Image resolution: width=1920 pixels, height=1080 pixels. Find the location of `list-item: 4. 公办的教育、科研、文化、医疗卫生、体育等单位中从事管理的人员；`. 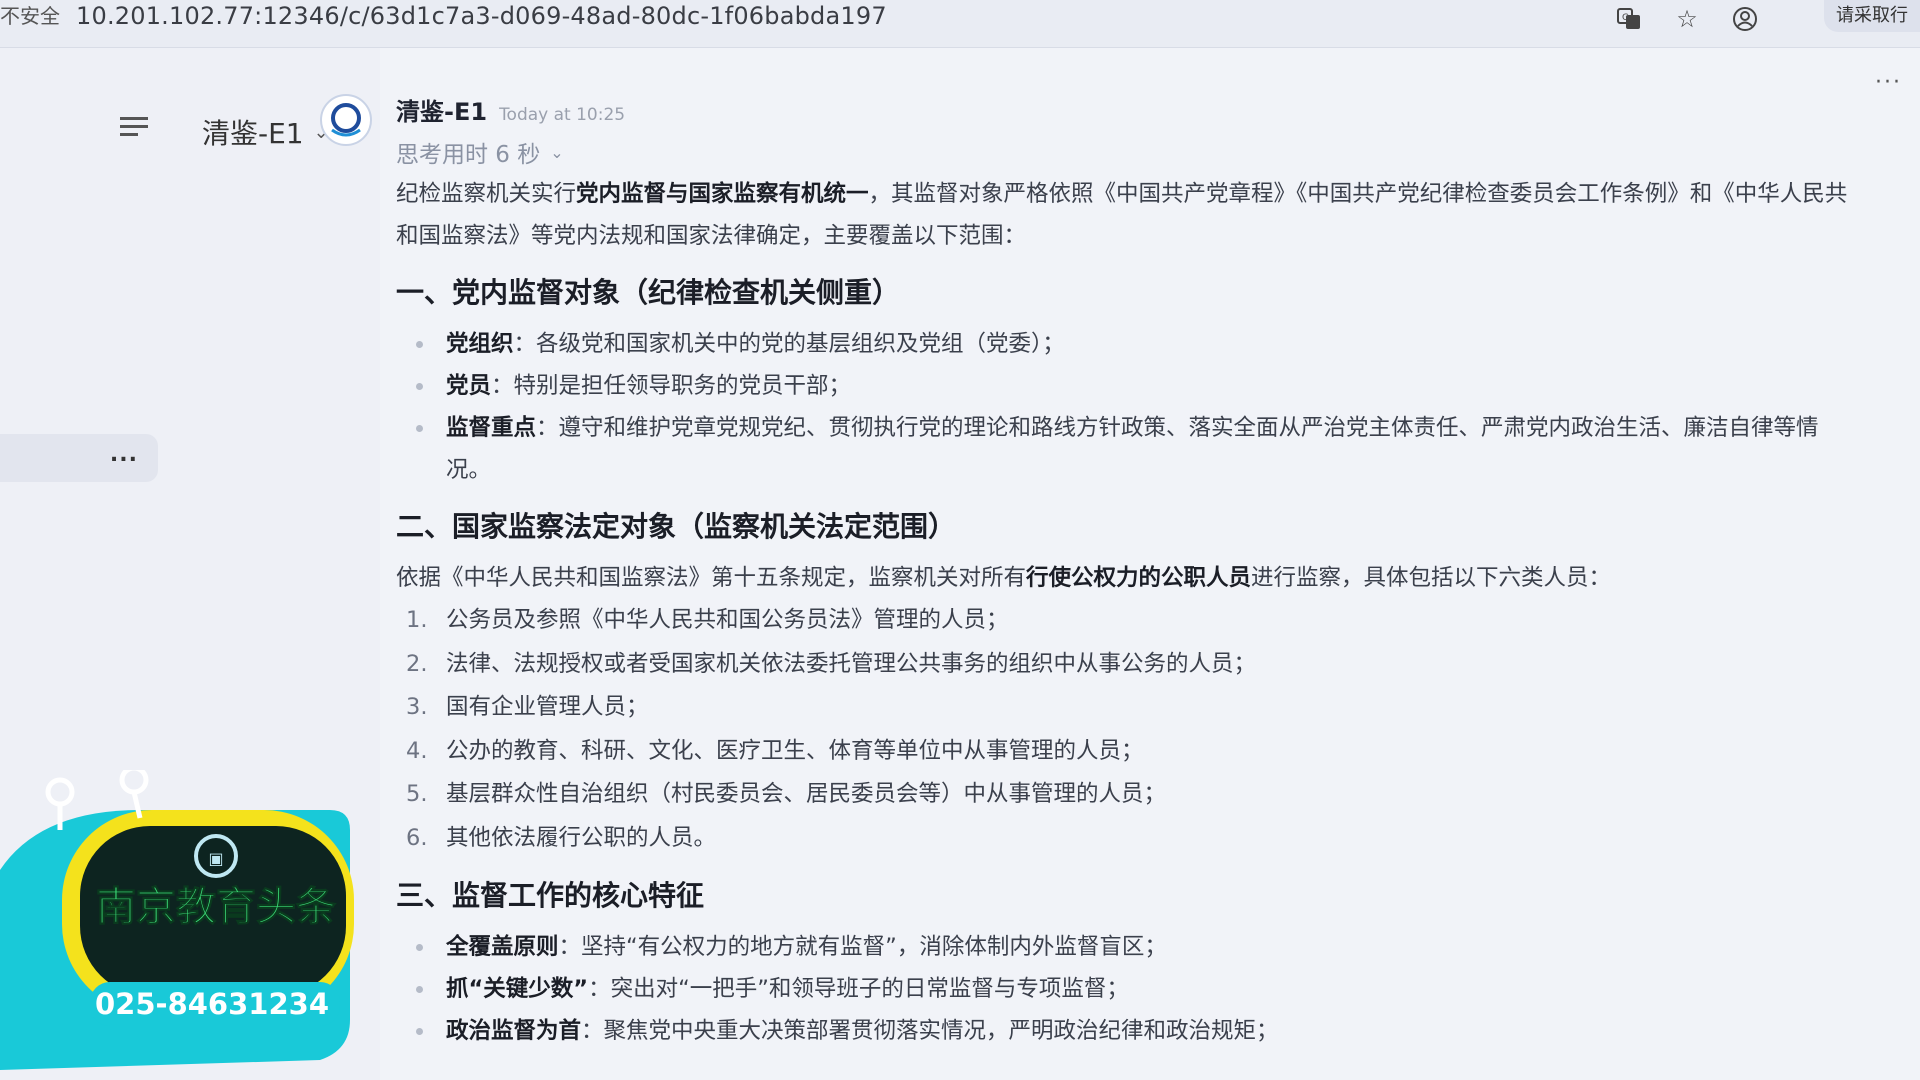

list-item: 4. 公办的教育、科研、文化、医疗卫生、体育等单位中从事管理的人员； is located at coordinates (775, 750).